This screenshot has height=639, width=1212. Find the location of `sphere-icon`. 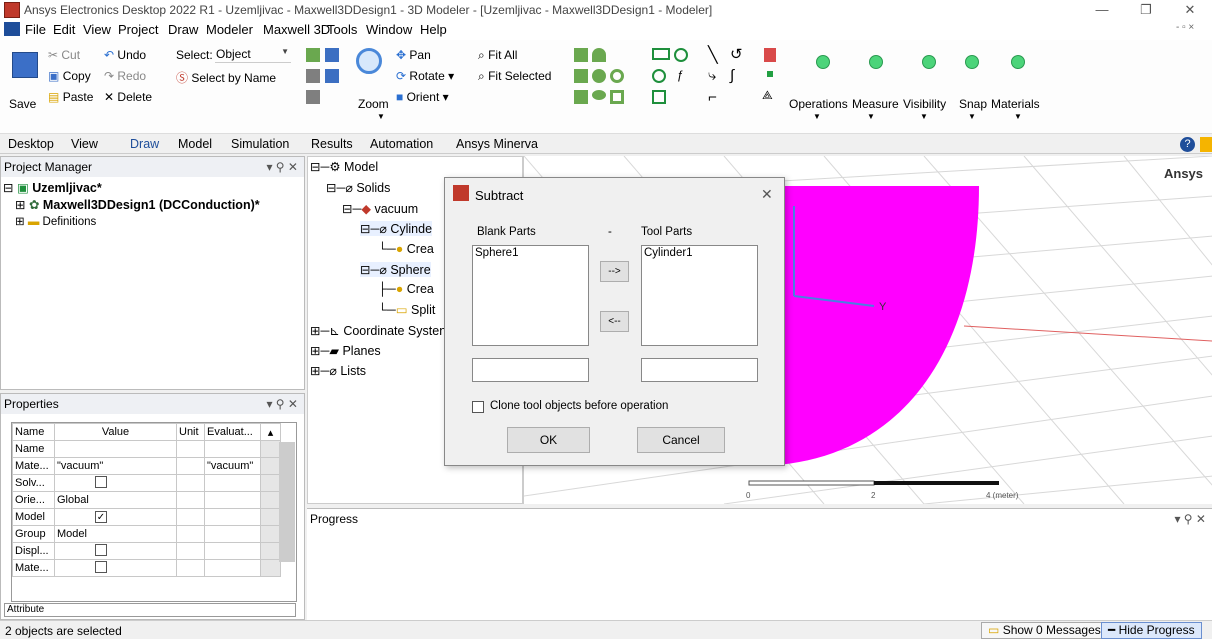

sphere-icon is located at coordinates (599, 76).